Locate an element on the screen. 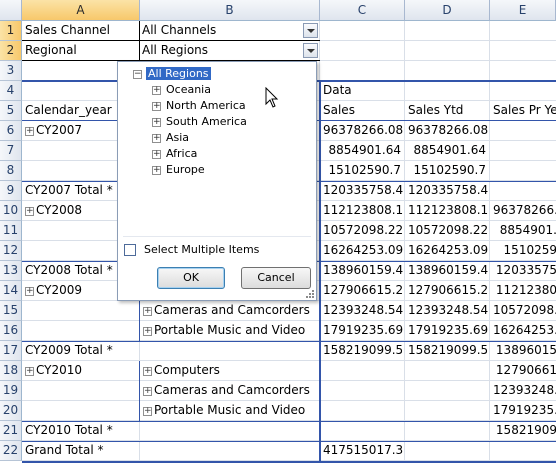 The image size is (556, 463). column-header-a: A is located at coordinates (81, 10).